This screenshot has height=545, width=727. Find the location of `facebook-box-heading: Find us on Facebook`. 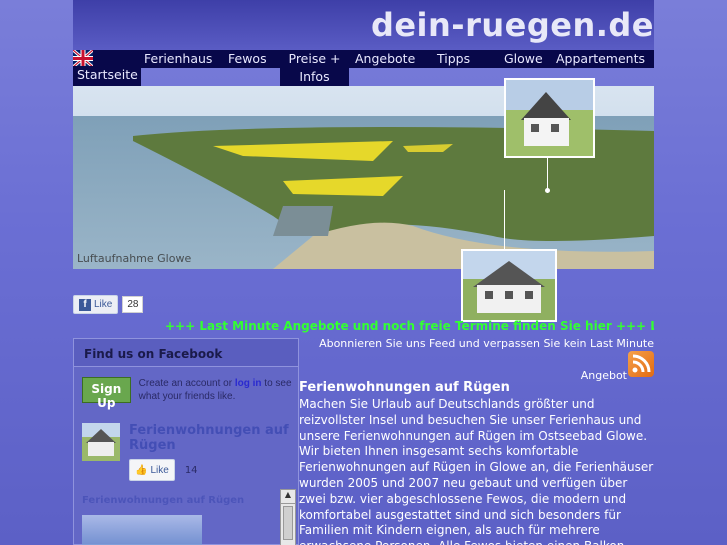

facebook-box-heading: Find us on Facebook is located at coordinates (186, 353).